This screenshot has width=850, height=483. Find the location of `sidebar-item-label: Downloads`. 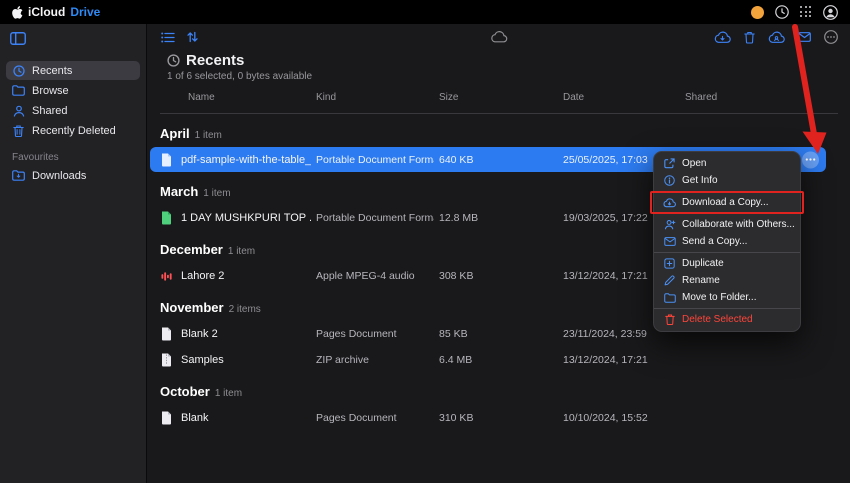

sidebar-item-label: Downloads is located at coordinates (59, 175).